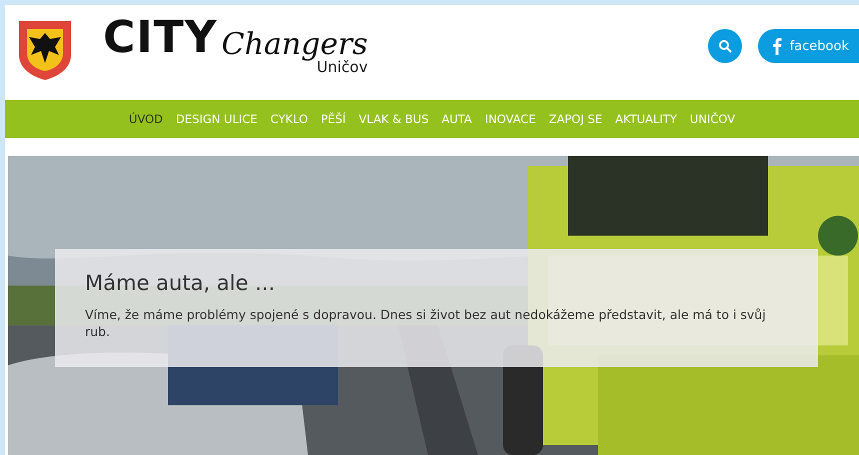 The height and width of the screenshot is (455, 859). What do you see at coordinates (160, 38) in the screenshot?
I see `logo-text: CITY` at bounding box center [160, 38].